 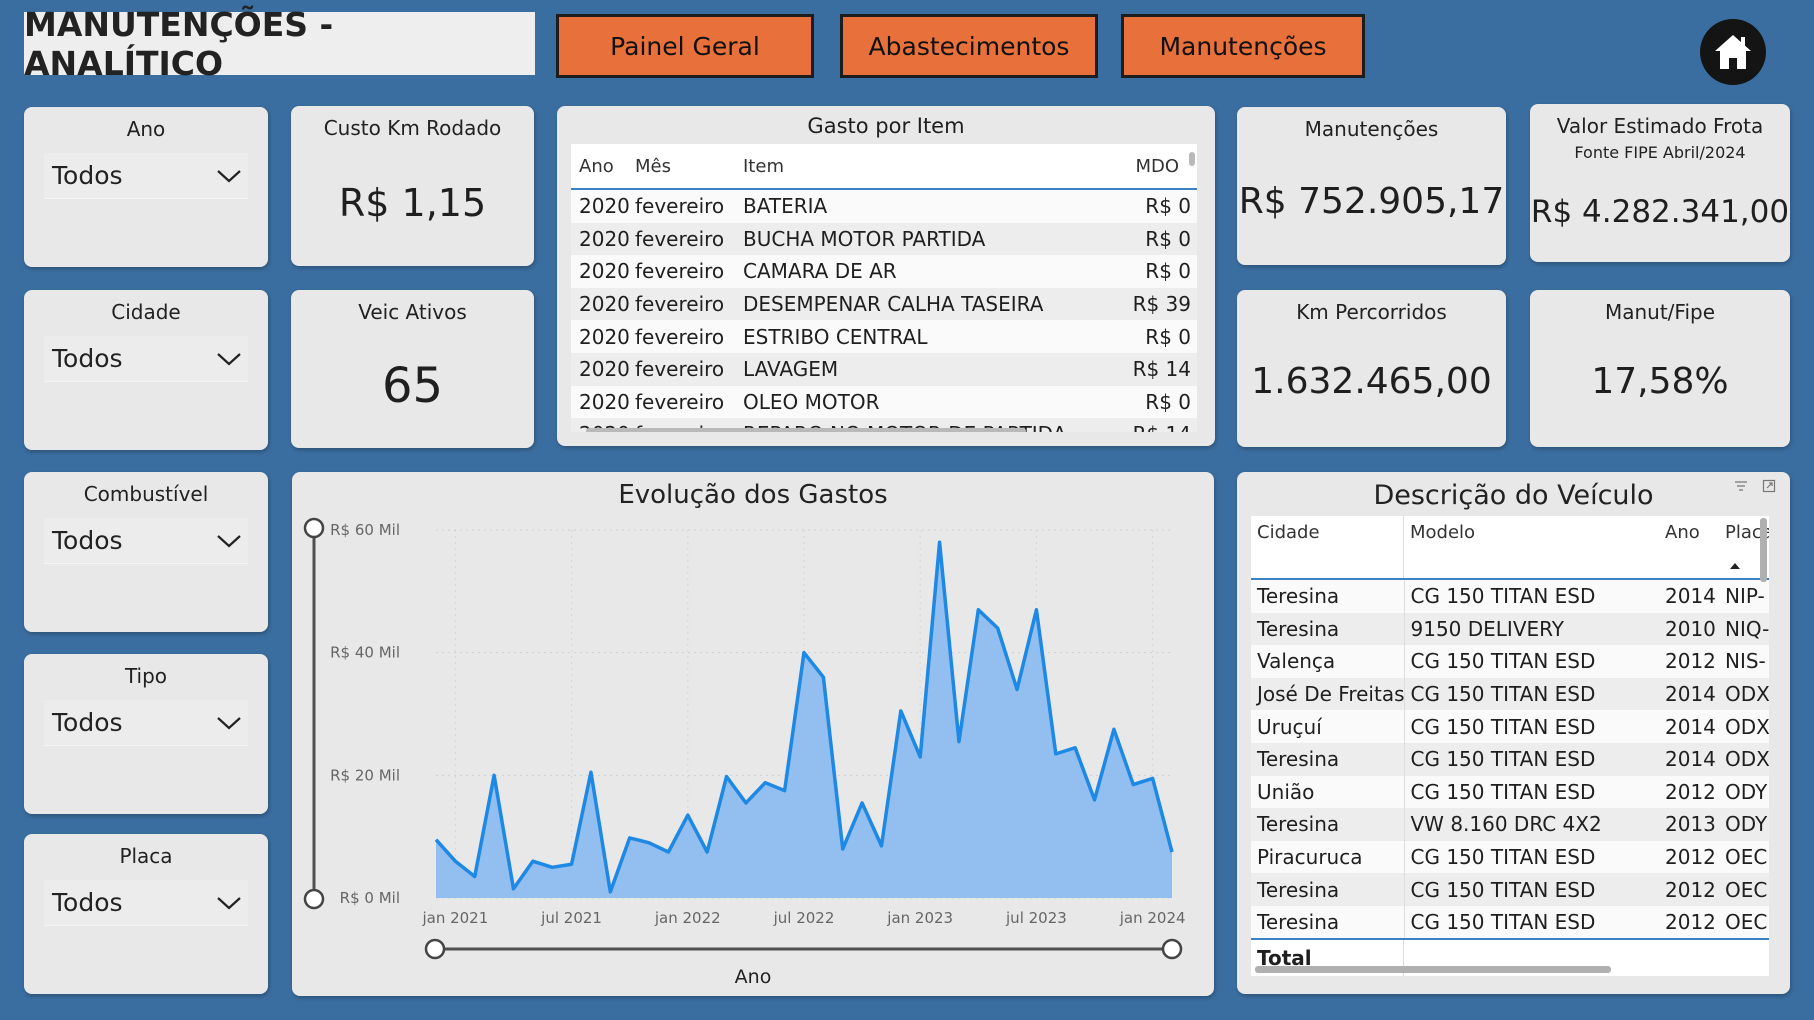 I want to click on slicer-cidade: Cidade Todos, so click(x=146, y=370).